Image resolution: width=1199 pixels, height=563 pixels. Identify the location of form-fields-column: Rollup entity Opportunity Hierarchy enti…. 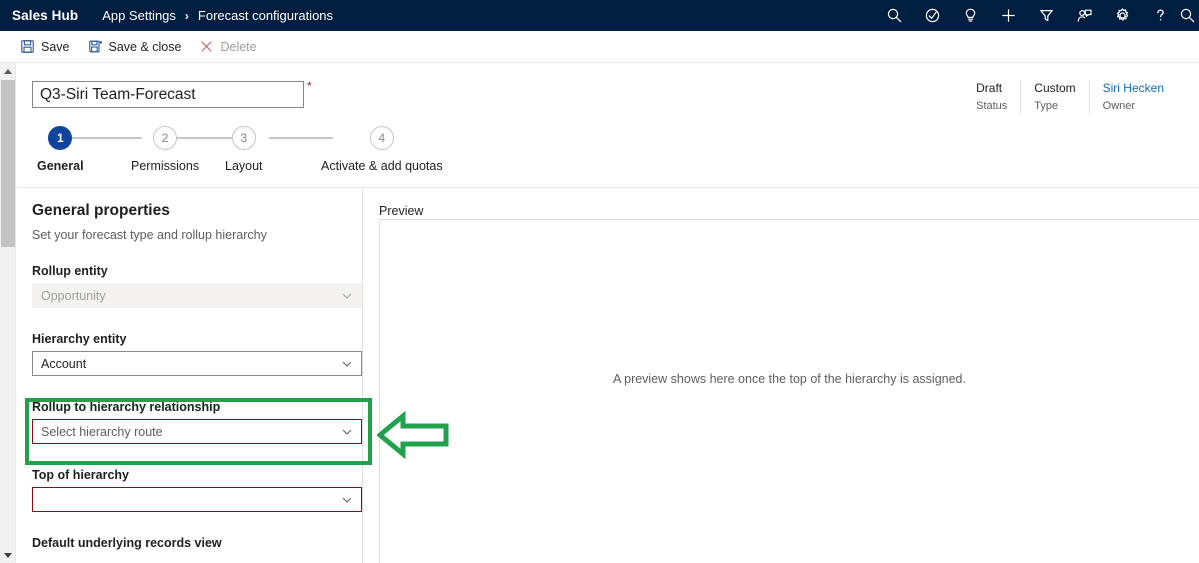
(204, 409).